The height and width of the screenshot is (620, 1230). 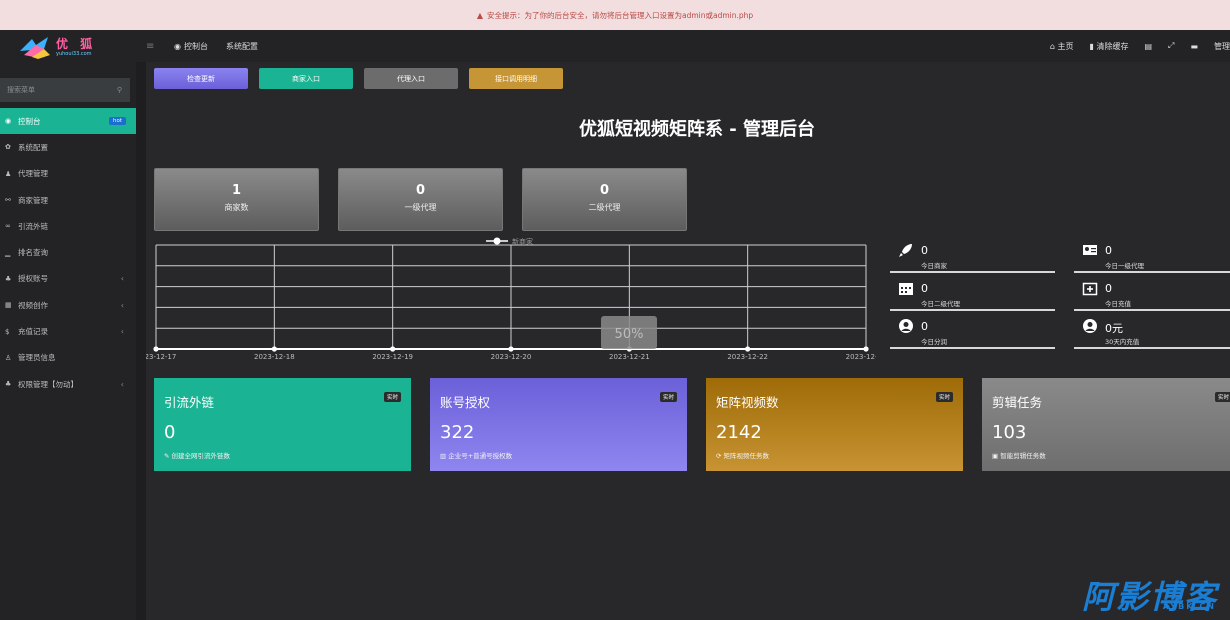 I want to click on check-update-button: 检查更新, so click(x=201, y=78).